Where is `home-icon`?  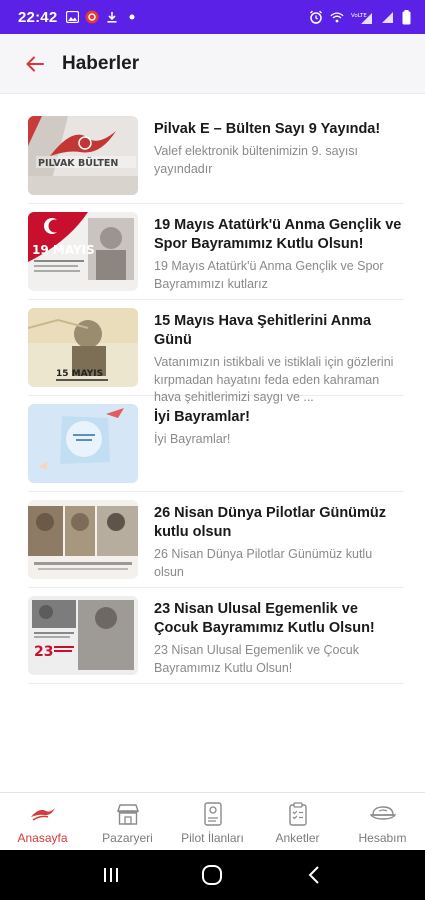
home-icon is located at coordinates (212, 875).